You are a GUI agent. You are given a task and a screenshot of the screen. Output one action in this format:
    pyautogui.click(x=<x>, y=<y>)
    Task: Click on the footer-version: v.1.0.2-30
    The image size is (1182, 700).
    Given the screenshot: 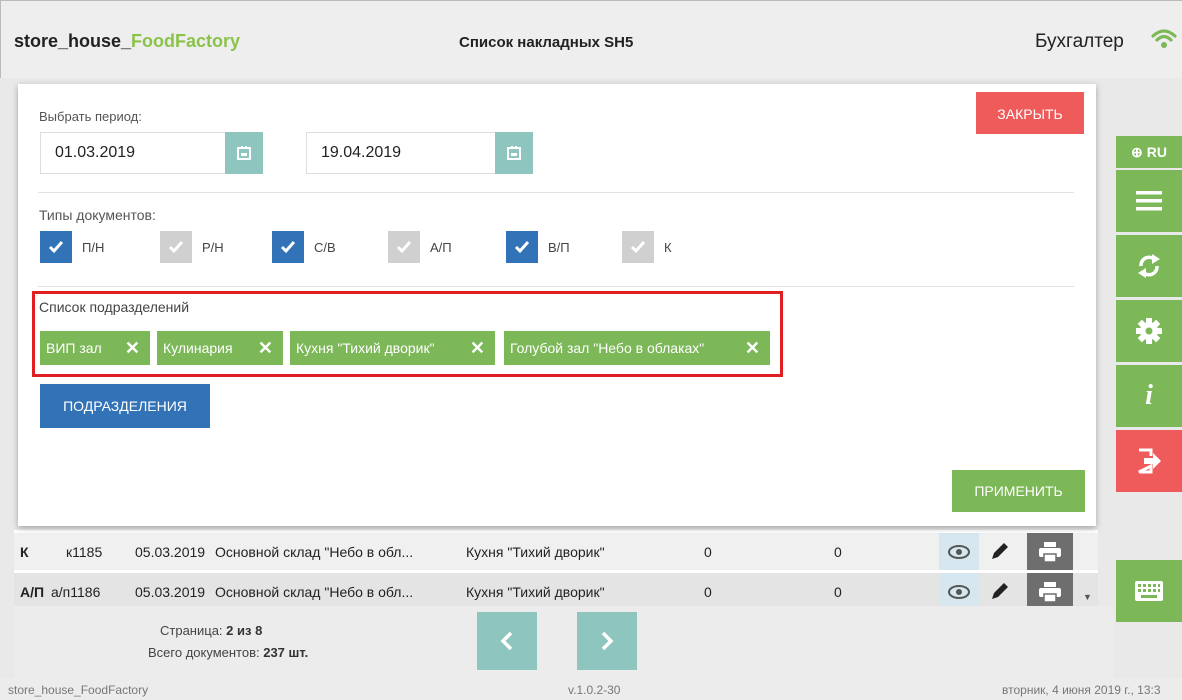 What is the action you would take?
    pyautogui.click(x=594, y=690)
    